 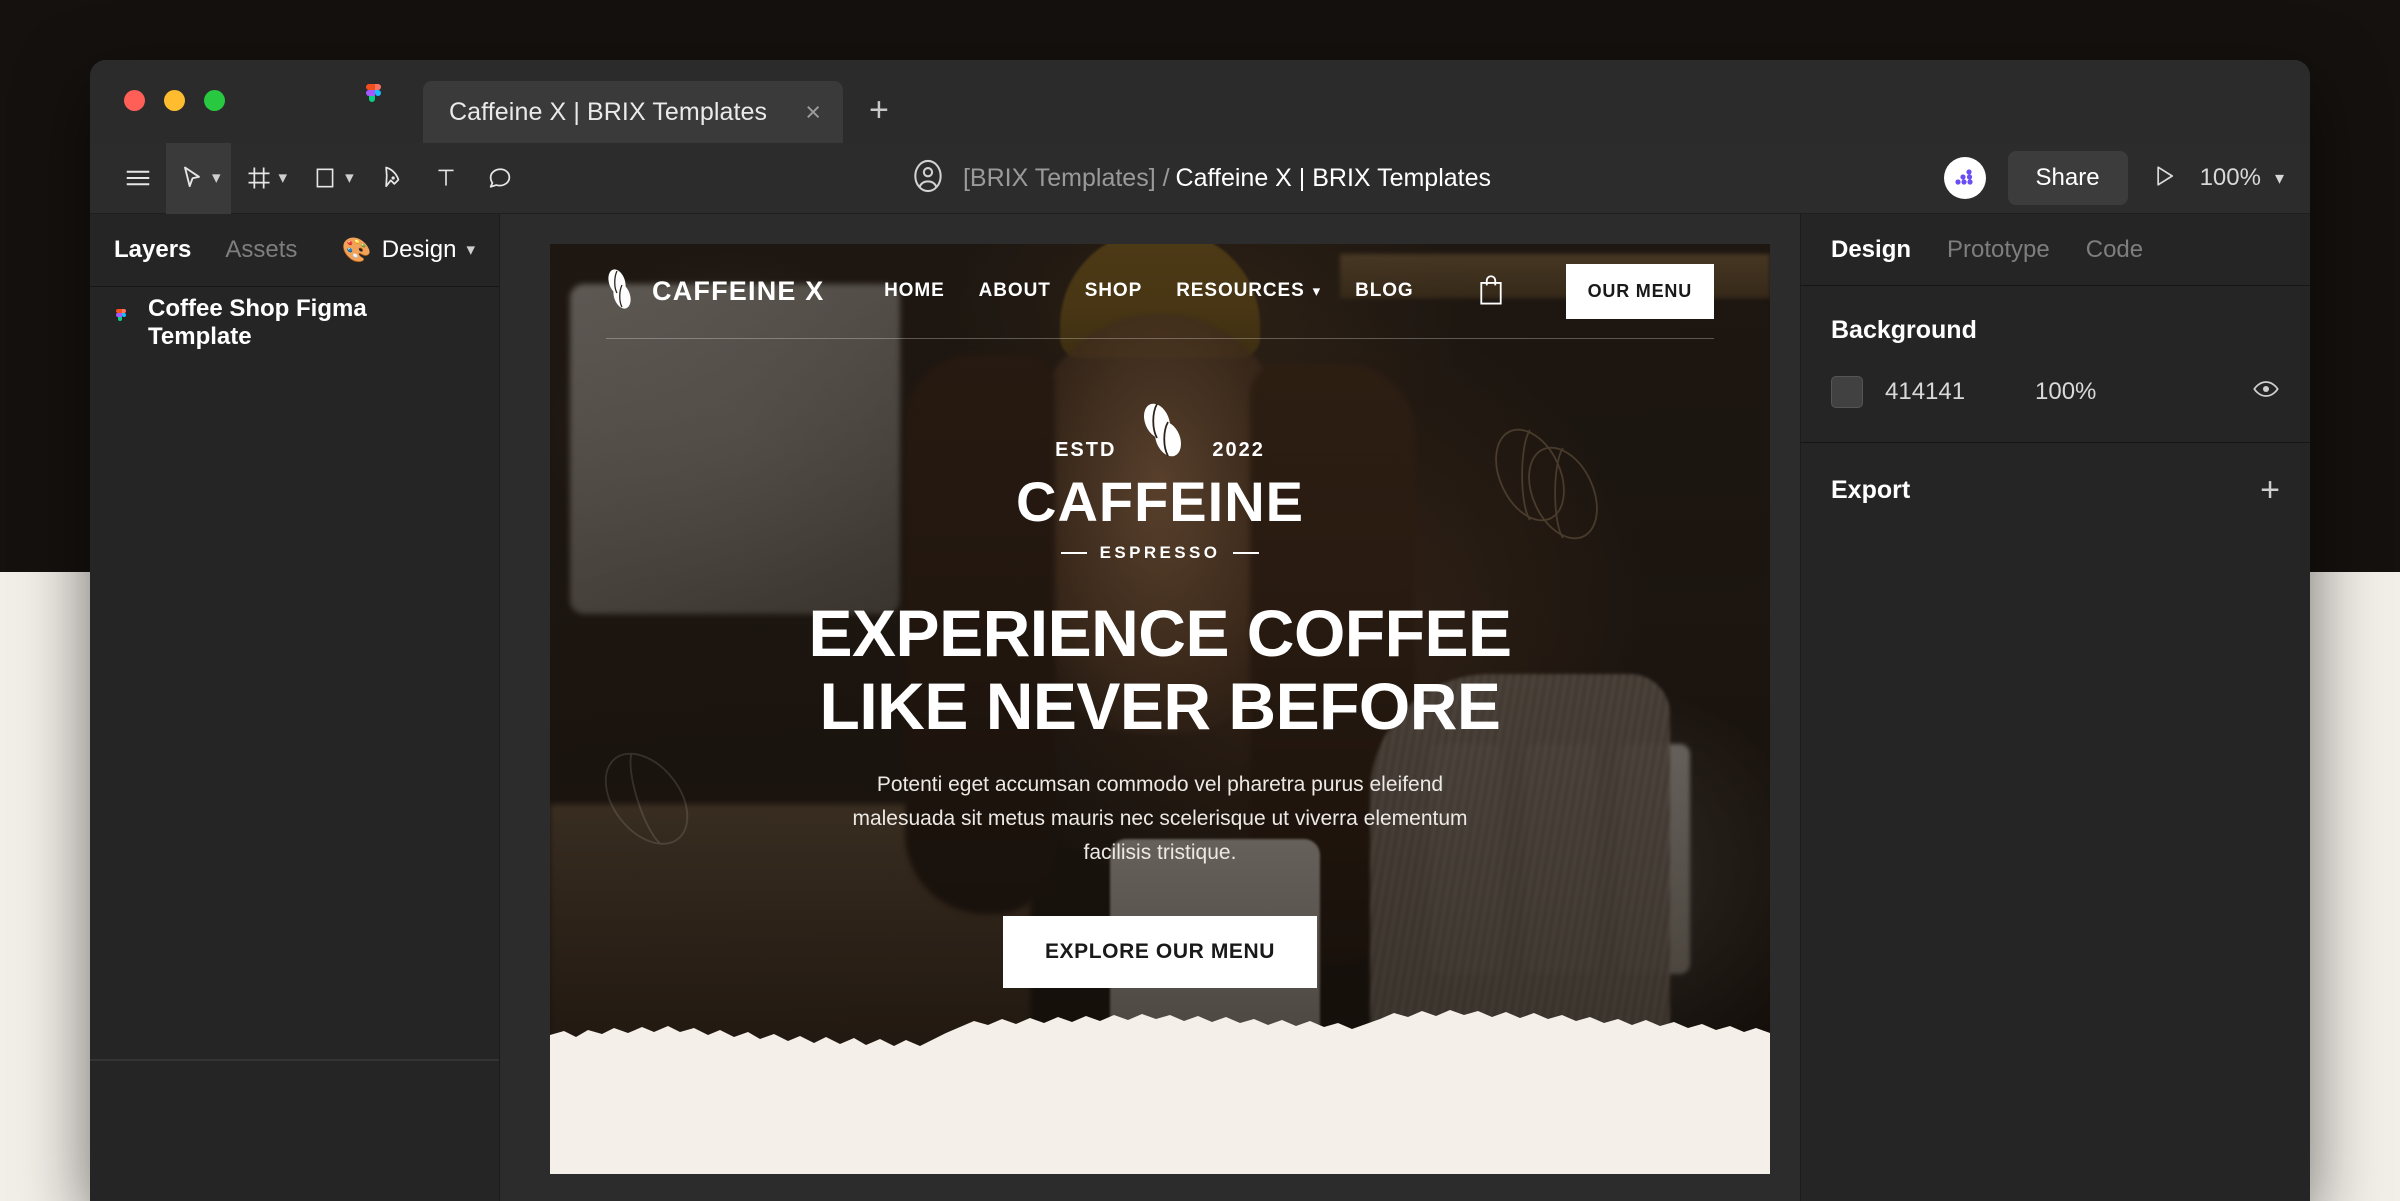 What do you see at coordinates (1073, 553) in the screenshot?
I see `badge-rule-left` at bounding box center [1073, 553].